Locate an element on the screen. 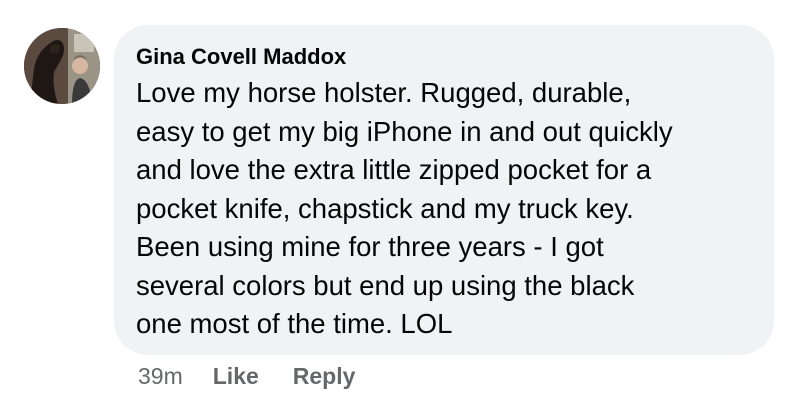 Image resolution: width=800 pixels, height=410 pixels. comment-author-name: Gina Covell Maddox is located at coordinates (444, 57).